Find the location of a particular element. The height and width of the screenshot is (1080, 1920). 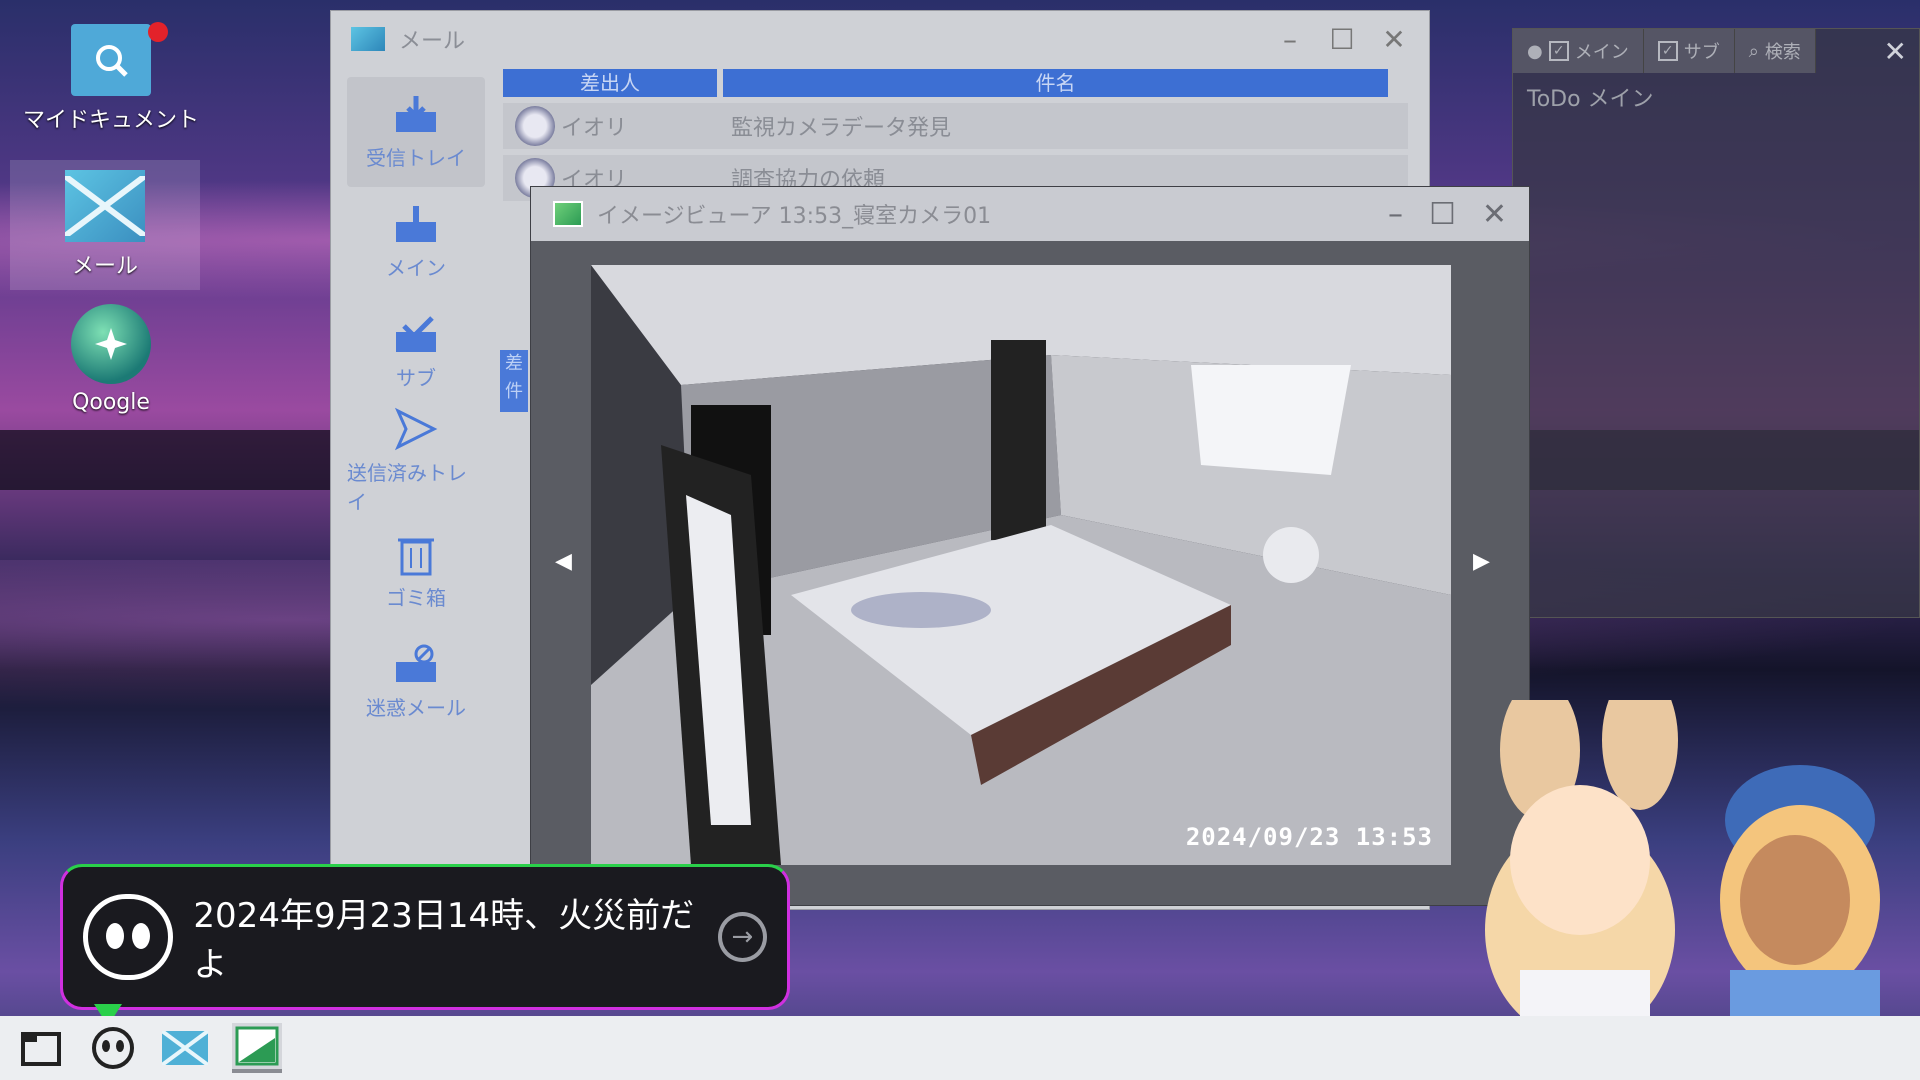

files-icon is located at coordinates (41, 1048).